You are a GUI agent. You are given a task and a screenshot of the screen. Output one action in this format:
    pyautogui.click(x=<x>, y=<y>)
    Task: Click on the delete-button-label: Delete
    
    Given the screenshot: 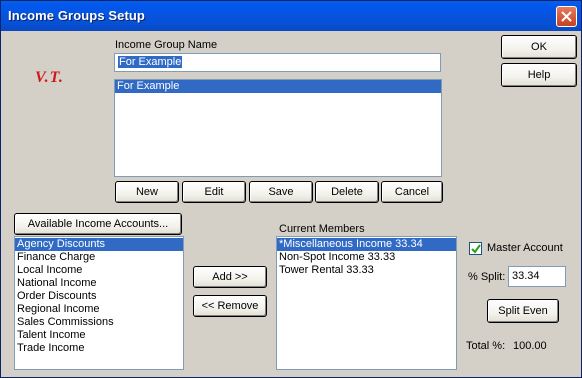 What is the action you would take?
    pyautogui.click(x=347, y=192)
    